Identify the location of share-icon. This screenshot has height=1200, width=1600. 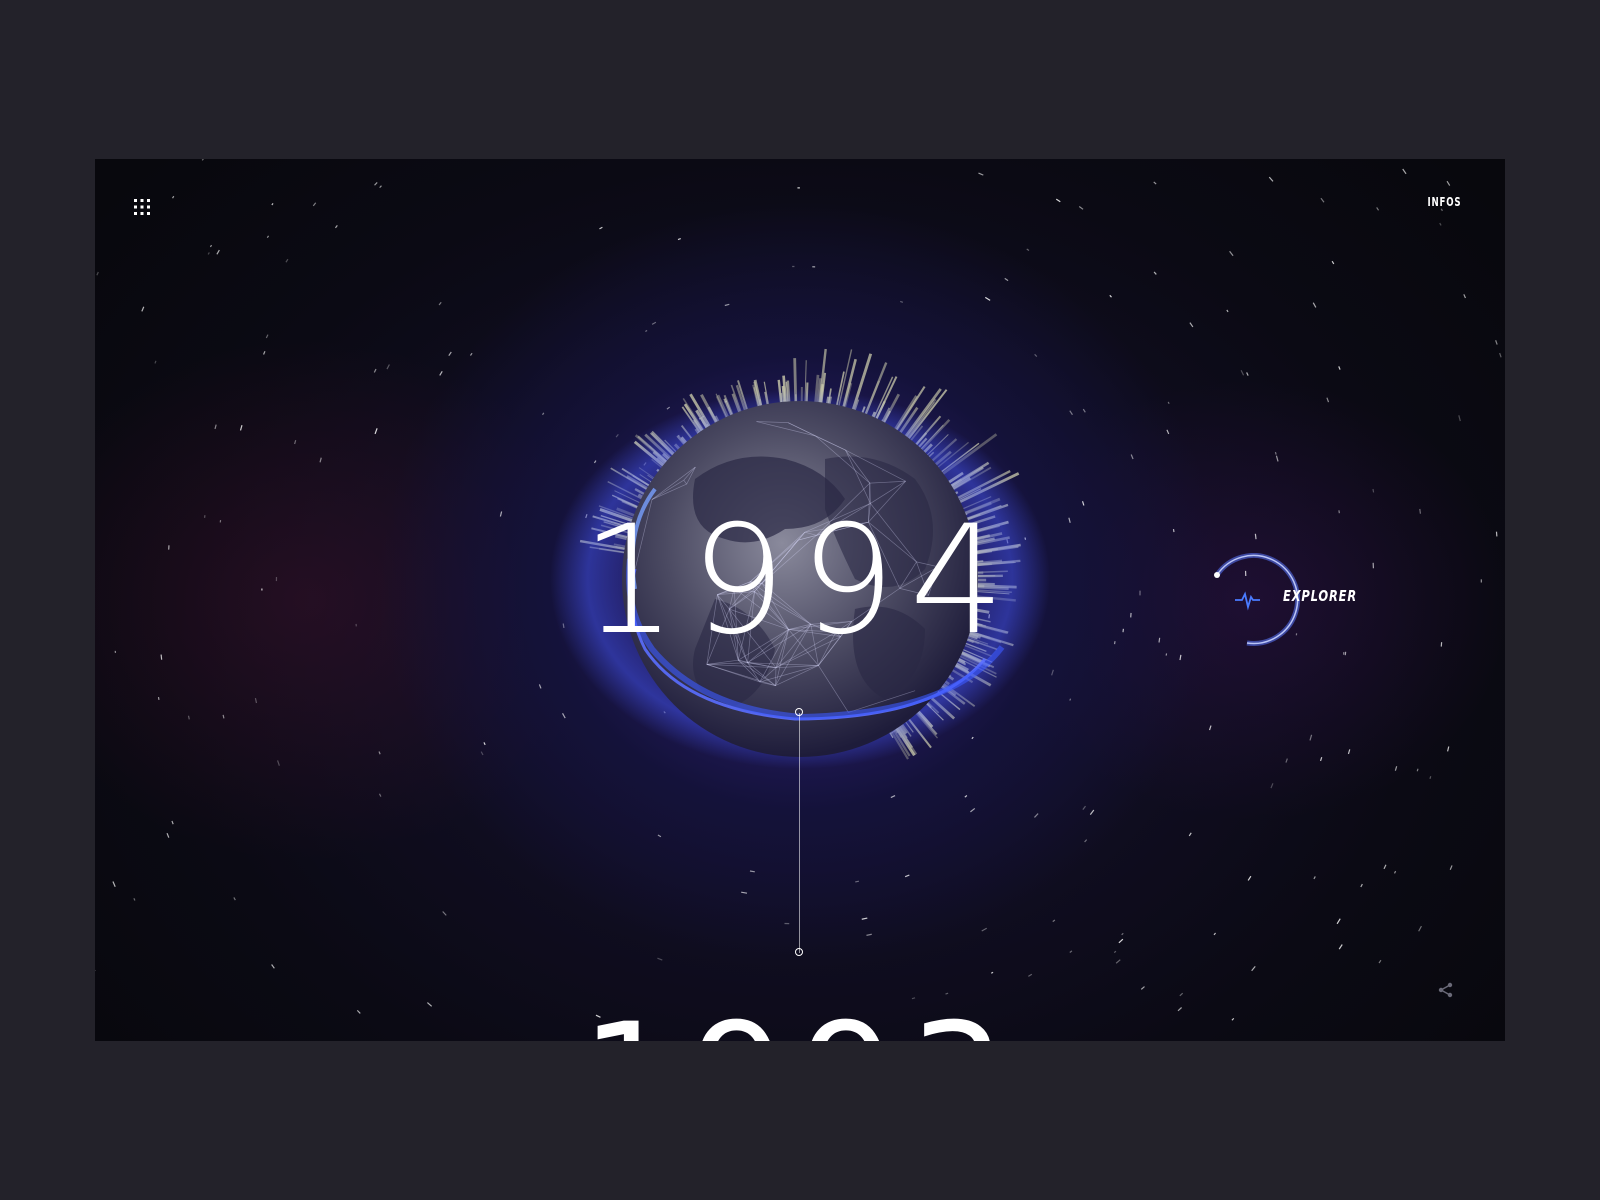
(1445, 990).